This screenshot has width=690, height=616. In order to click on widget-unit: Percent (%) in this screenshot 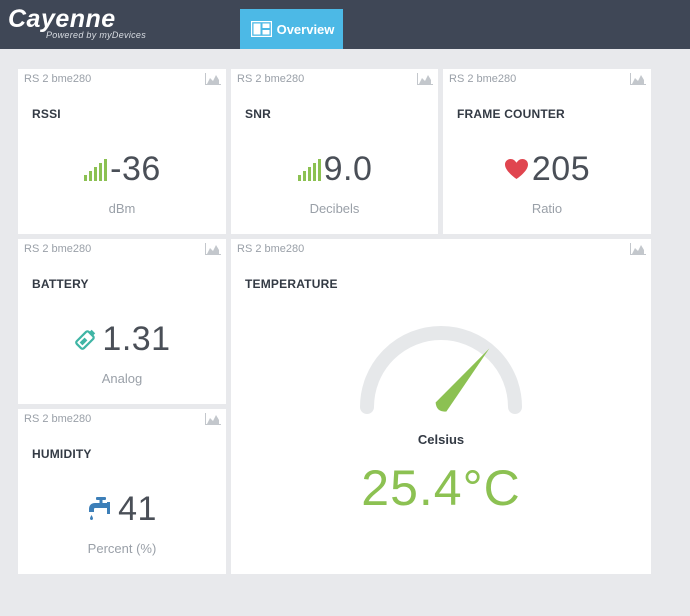, I will do `click(122, 548)`.